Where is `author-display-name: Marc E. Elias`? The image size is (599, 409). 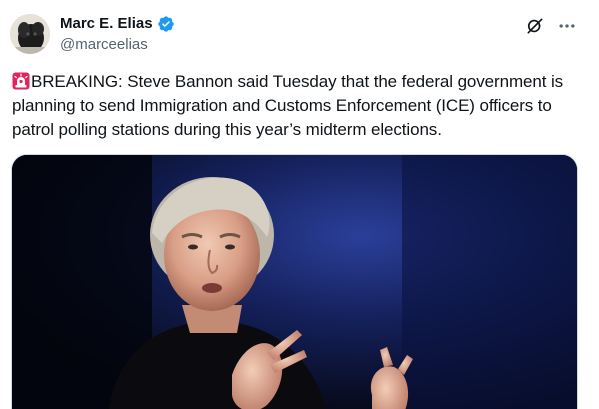 author-display-name: Marc E. Elias is located at coordinates (106, 24).